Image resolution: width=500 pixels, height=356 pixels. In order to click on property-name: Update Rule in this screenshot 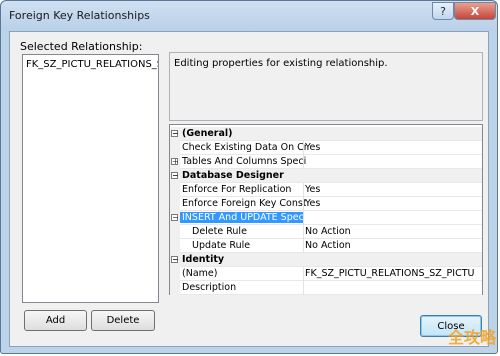, I will do `click(221, 245)`.